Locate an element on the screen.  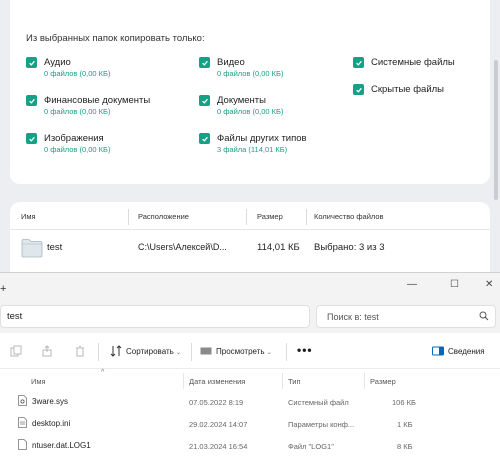
file-type: Системный файл is located at coordinates (318, 402).